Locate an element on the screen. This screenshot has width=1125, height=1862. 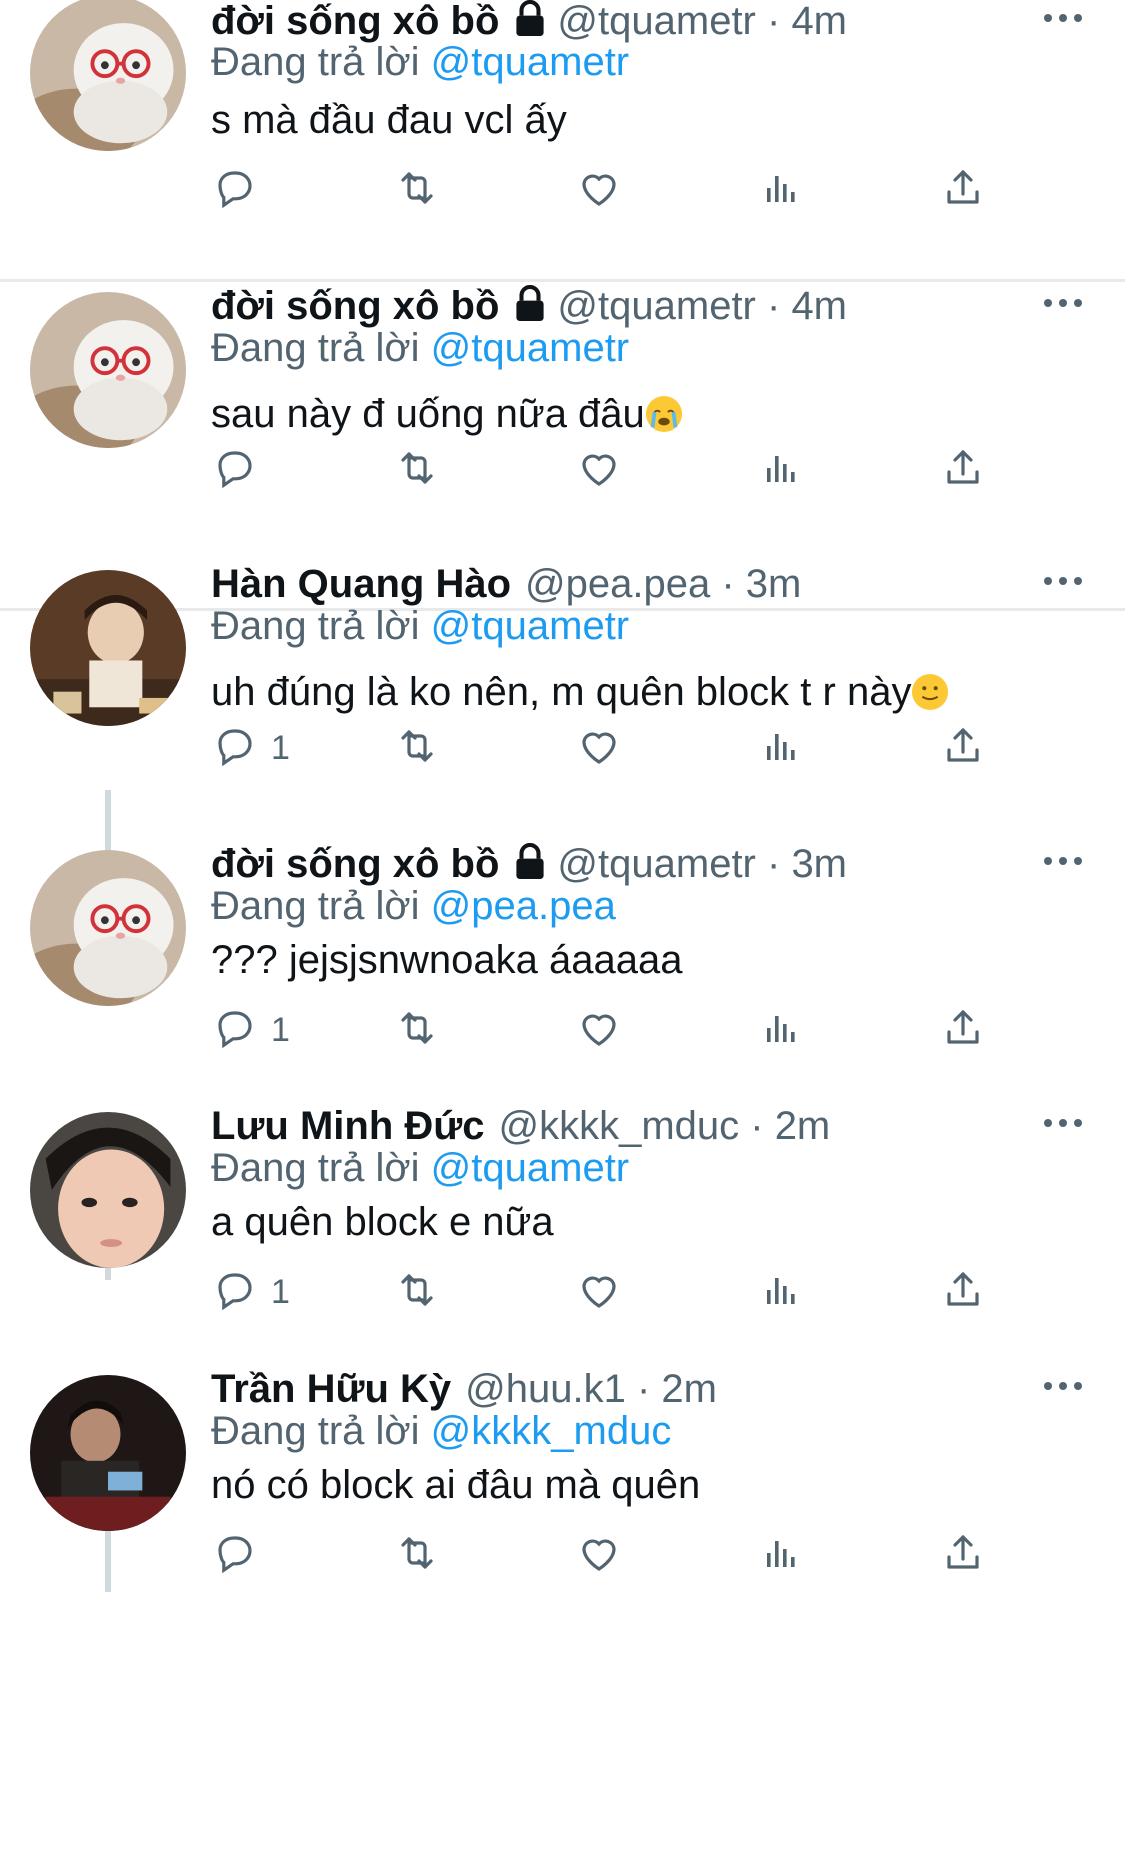
tweet-text: nó có block ai đâu mà quên is located at coordinates (455, 1485).